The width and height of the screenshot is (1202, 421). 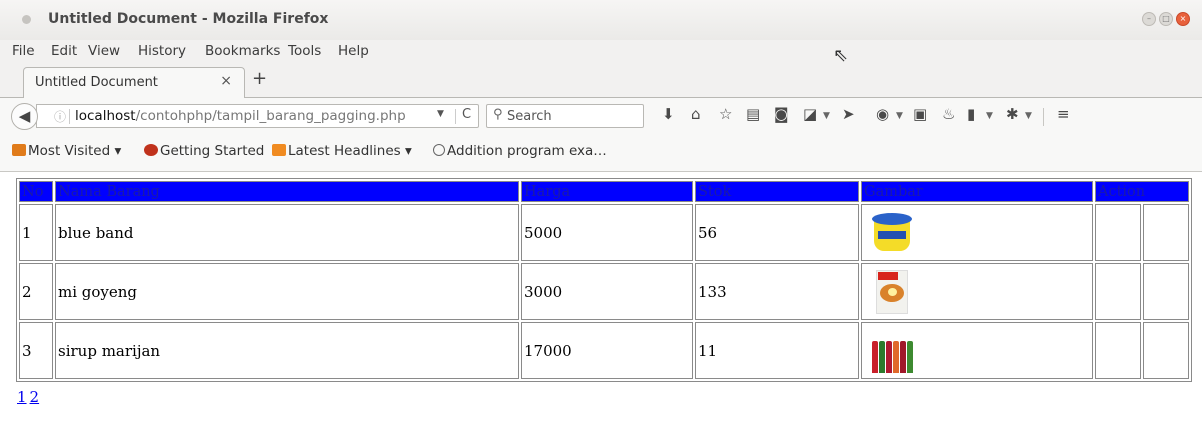 I want to click on cell-no: 2, so click(x=36, y=291).